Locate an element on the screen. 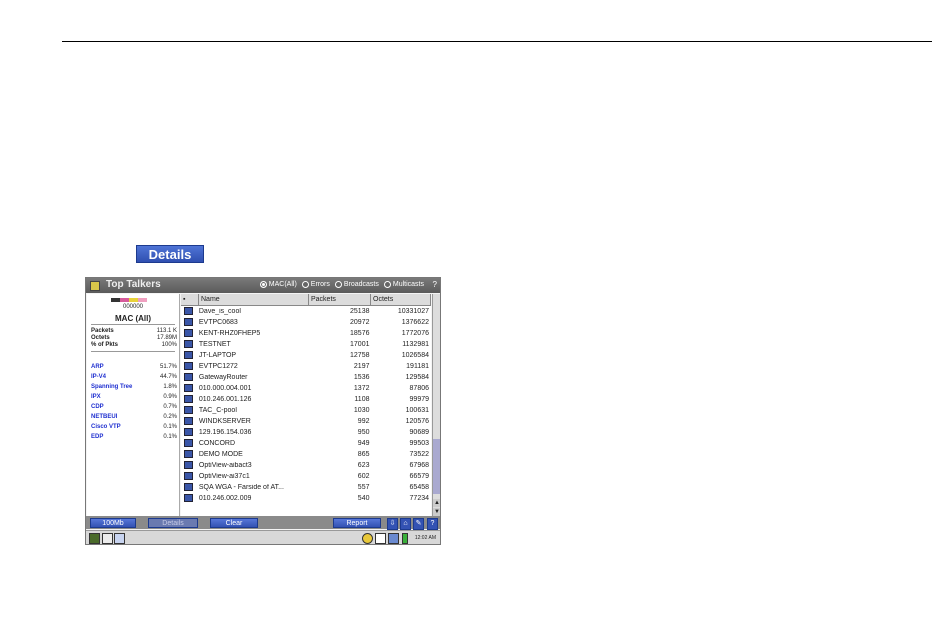  cell-packets: 949 is located at coordinates (363, 443).